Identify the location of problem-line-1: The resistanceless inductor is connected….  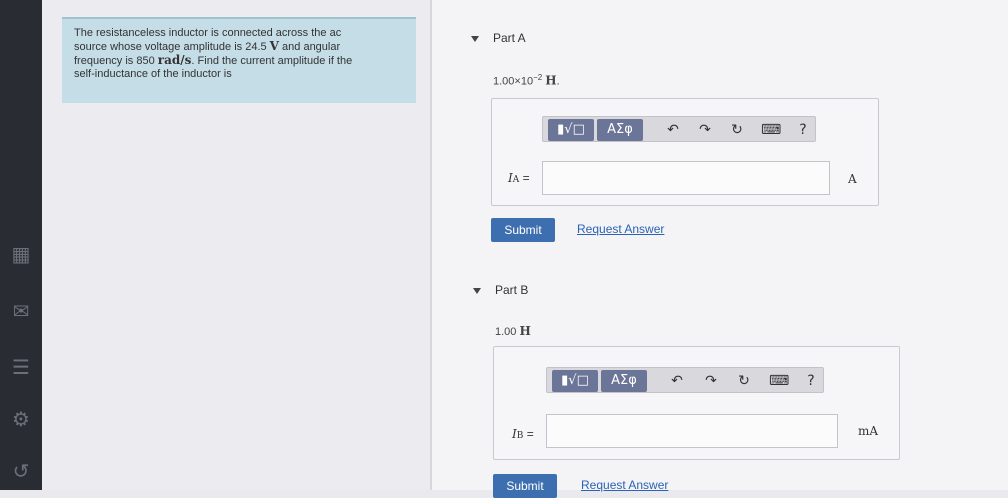
(208, 33).